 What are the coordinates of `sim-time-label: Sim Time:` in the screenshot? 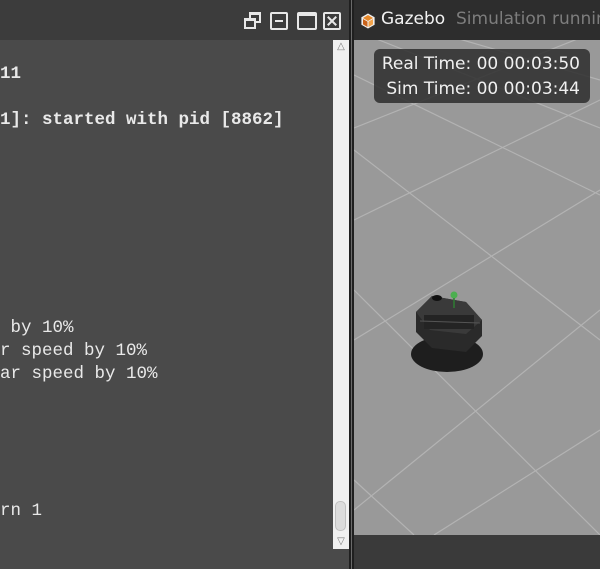 It's located at (429, 89).